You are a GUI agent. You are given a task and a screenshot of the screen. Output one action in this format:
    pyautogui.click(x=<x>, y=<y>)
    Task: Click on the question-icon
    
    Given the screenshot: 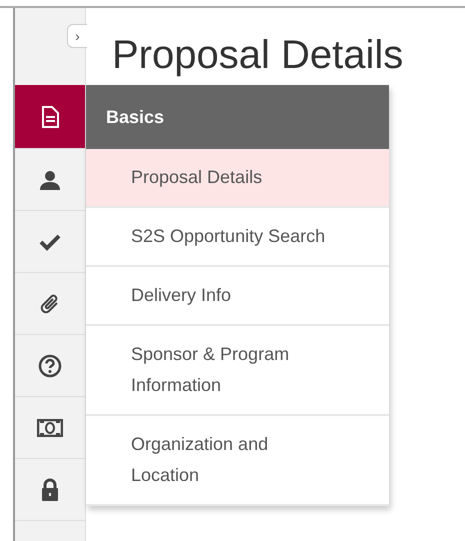 What is the action you would take?
    pyautogui.click(x=50, y=366)
    